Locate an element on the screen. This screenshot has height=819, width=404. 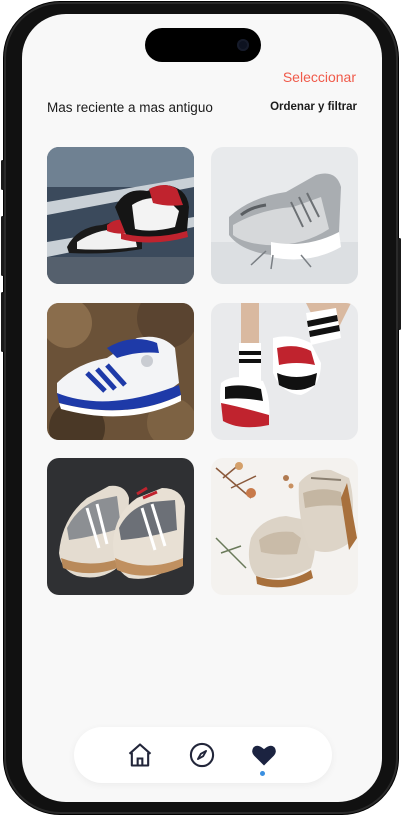
dynamic-island is located at coordinates (203, 45).